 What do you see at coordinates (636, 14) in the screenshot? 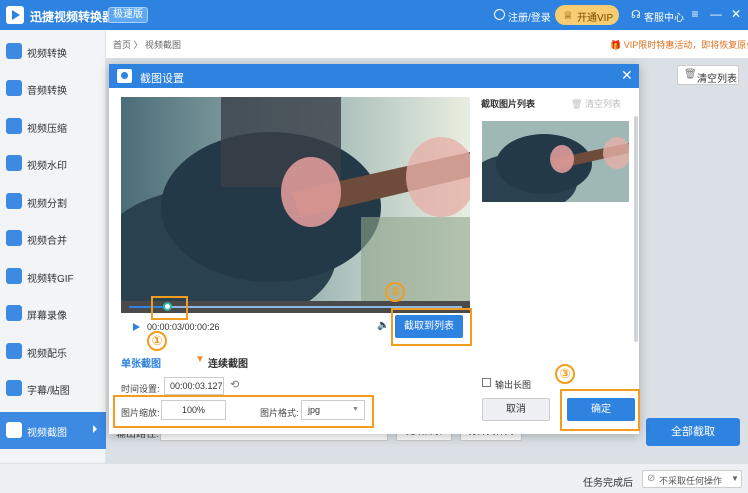
I see `headset-icon: ☊` at bounding box center [636, 14].